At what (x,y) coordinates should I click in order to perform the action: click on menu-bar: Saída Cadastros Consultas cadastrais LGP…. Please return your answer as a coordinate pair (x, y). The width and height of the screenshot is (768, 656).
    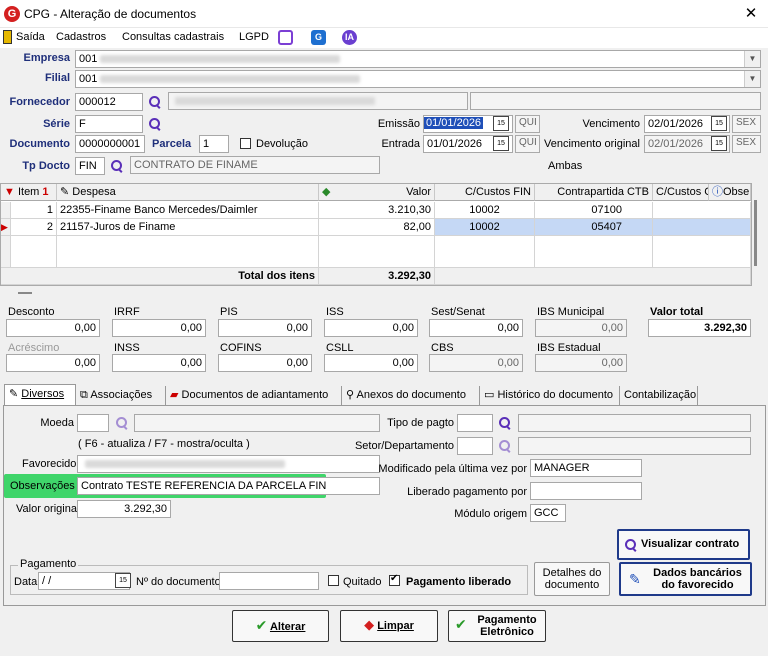
    Looking at the image, I should click on (384, 38).